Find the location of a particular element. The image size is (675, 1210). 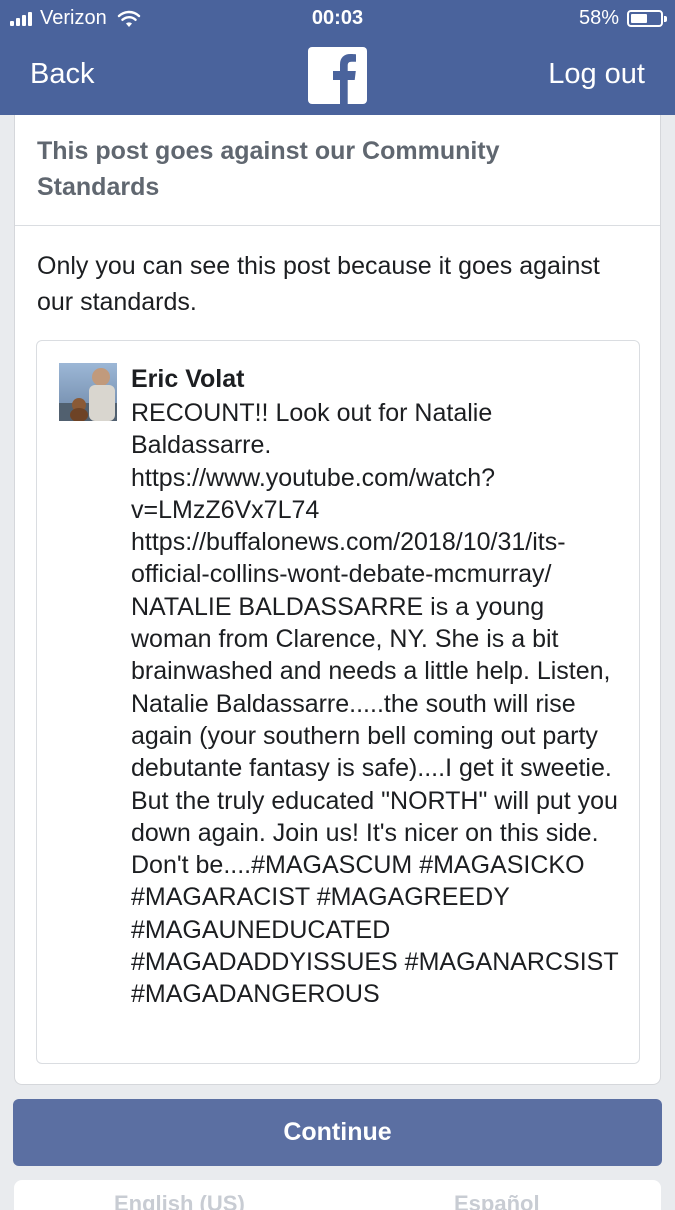

status-bar: Verizon 00:03 58% is located at coordinates (337, 19).